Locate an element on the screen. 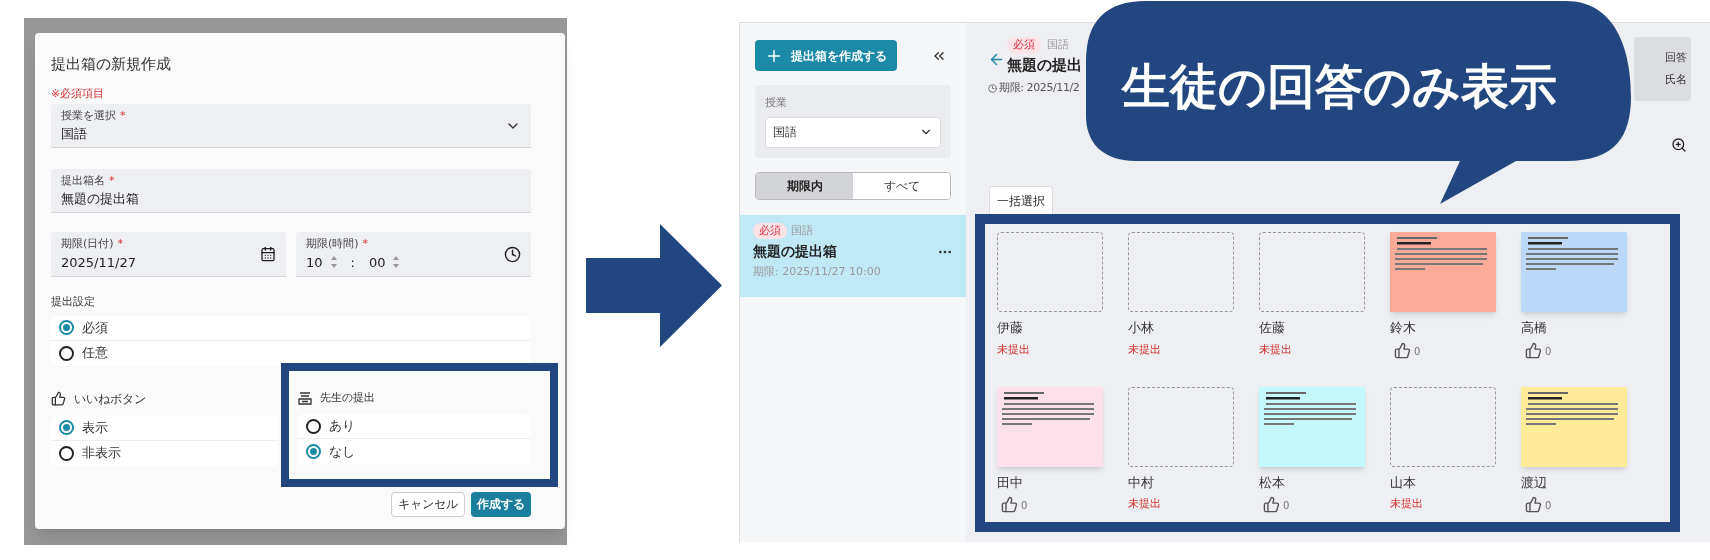  section-label: いいねボタン is located at coordinates (110, 399).